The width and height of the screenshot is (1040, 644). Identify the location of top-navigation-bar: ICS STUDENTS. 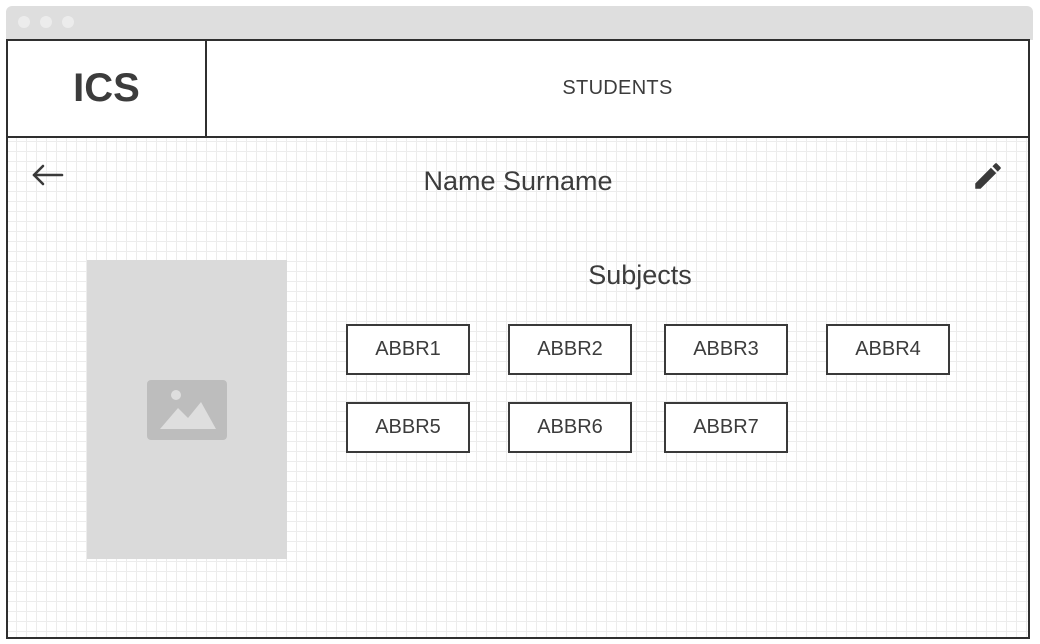
(518, 89).